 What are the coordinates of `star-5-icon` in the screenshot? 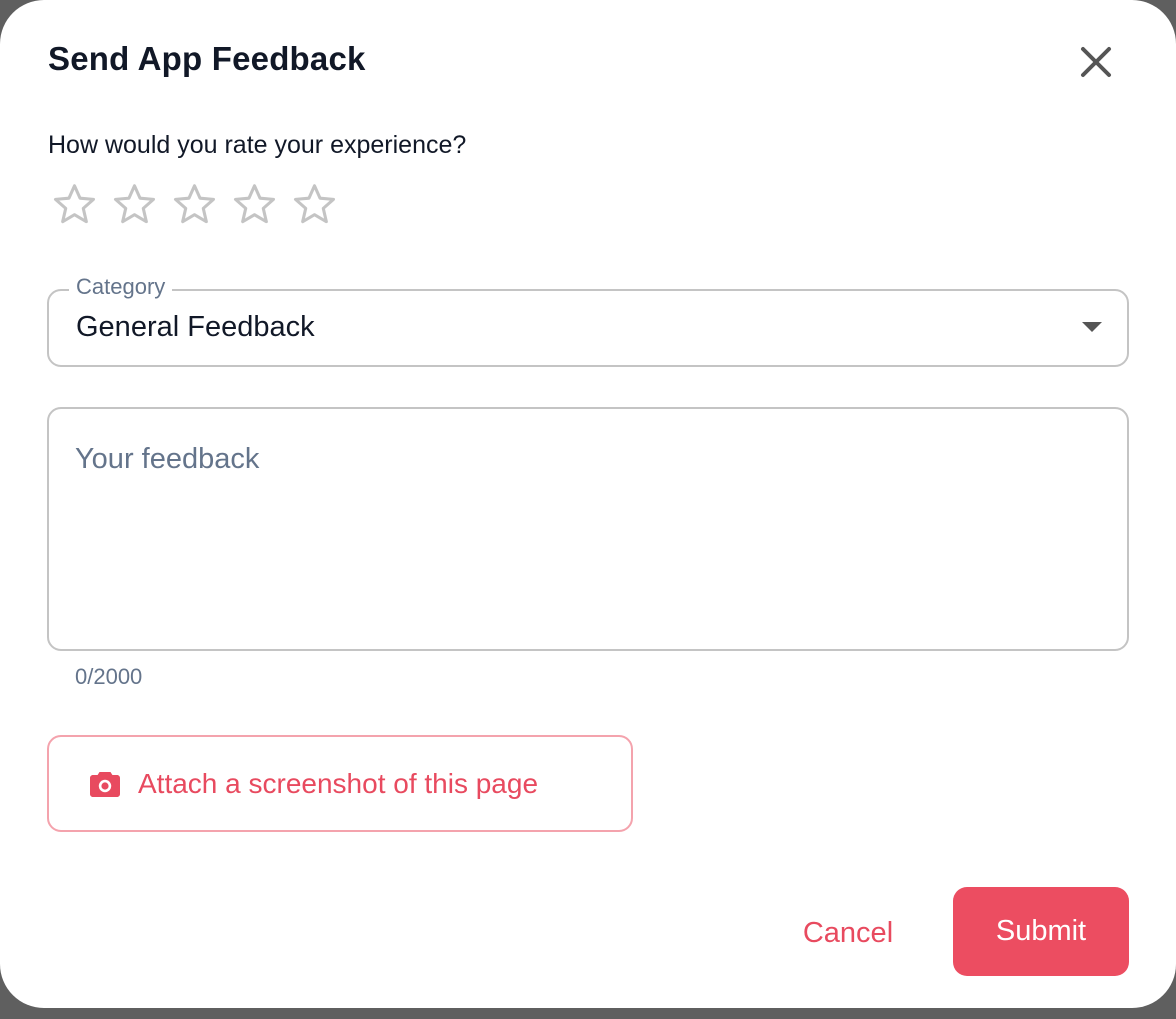 It's located at (314, 204).